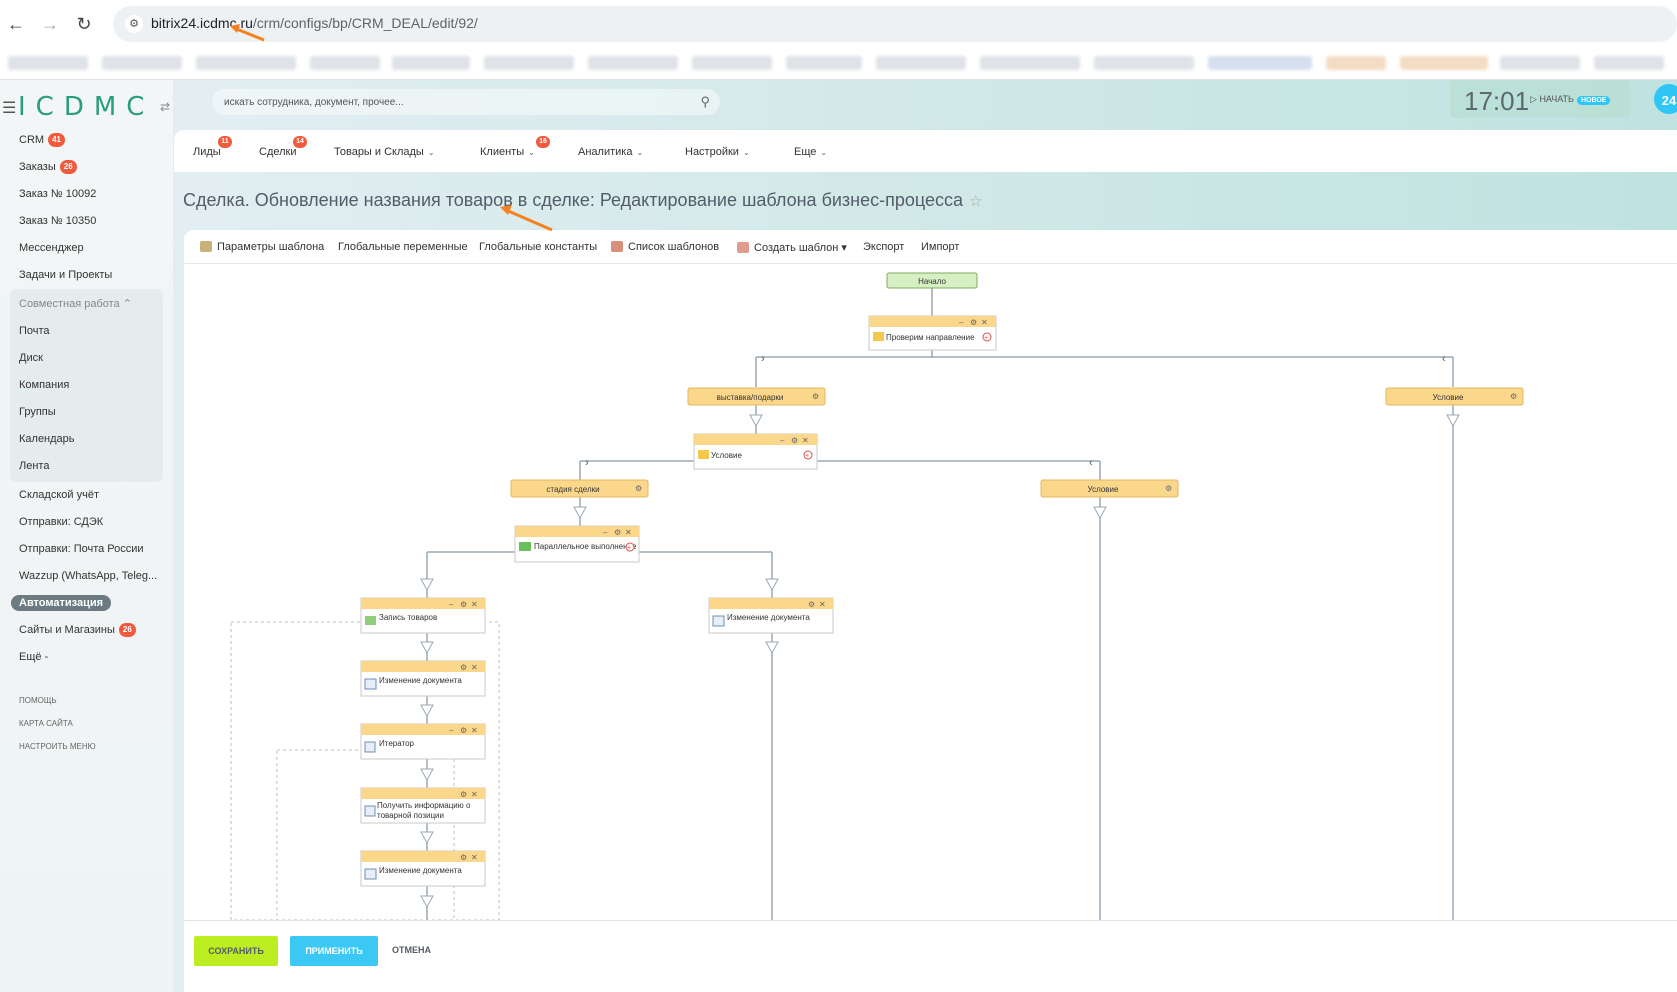  What do you see at coordinates (86, 304) in the screenshot?
I see `menu-group-title: Совместная работа ⌃` at bounding box center [86, 304].